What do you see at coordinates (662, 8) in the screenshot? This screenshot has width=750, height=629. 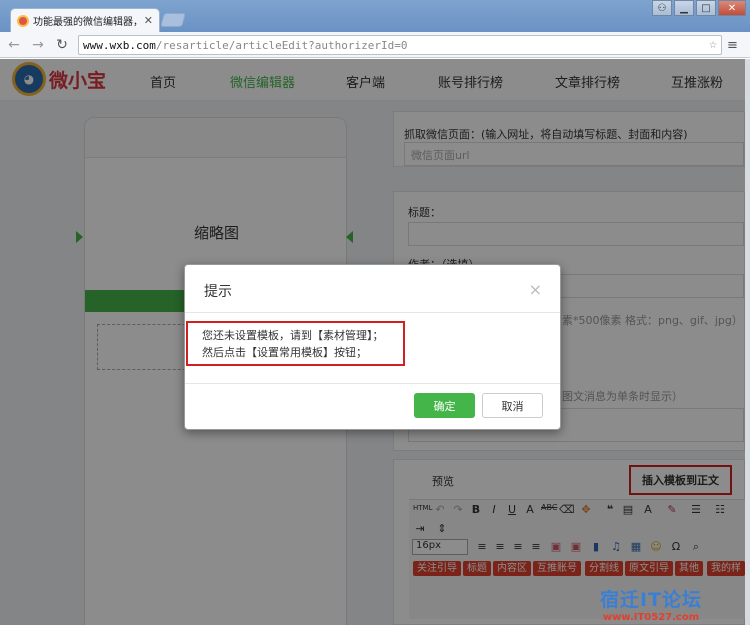 I see `user-icon: ⚇` at bounding box center [662, 8].